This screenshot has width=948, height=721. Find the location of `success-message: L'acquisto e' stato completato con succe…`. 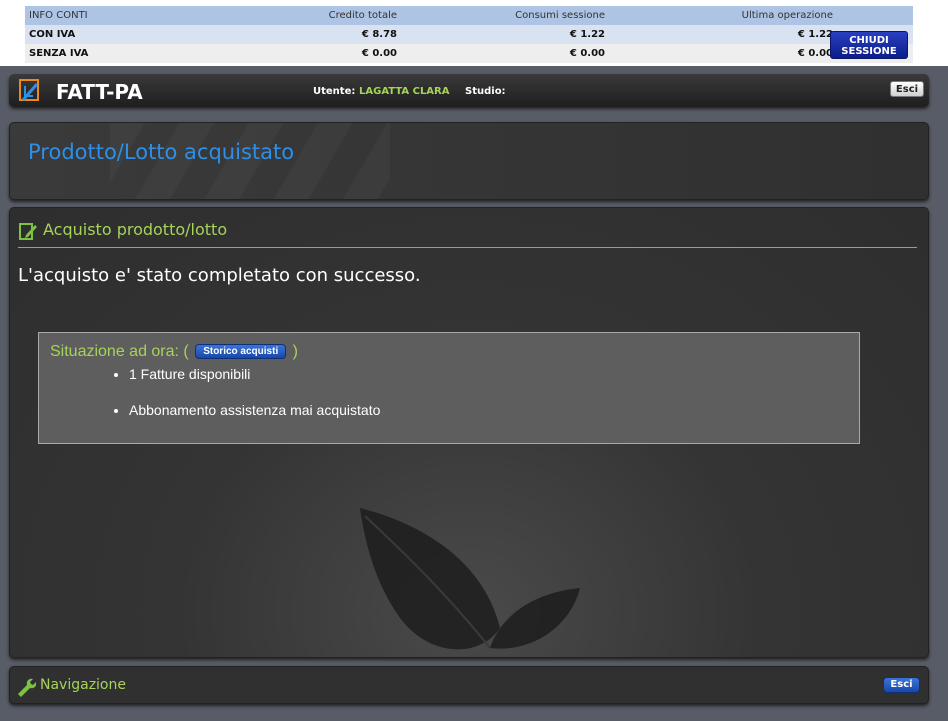

success-message: L'acquisto e' stato completato con succe… is located at coordinates (219, 275).